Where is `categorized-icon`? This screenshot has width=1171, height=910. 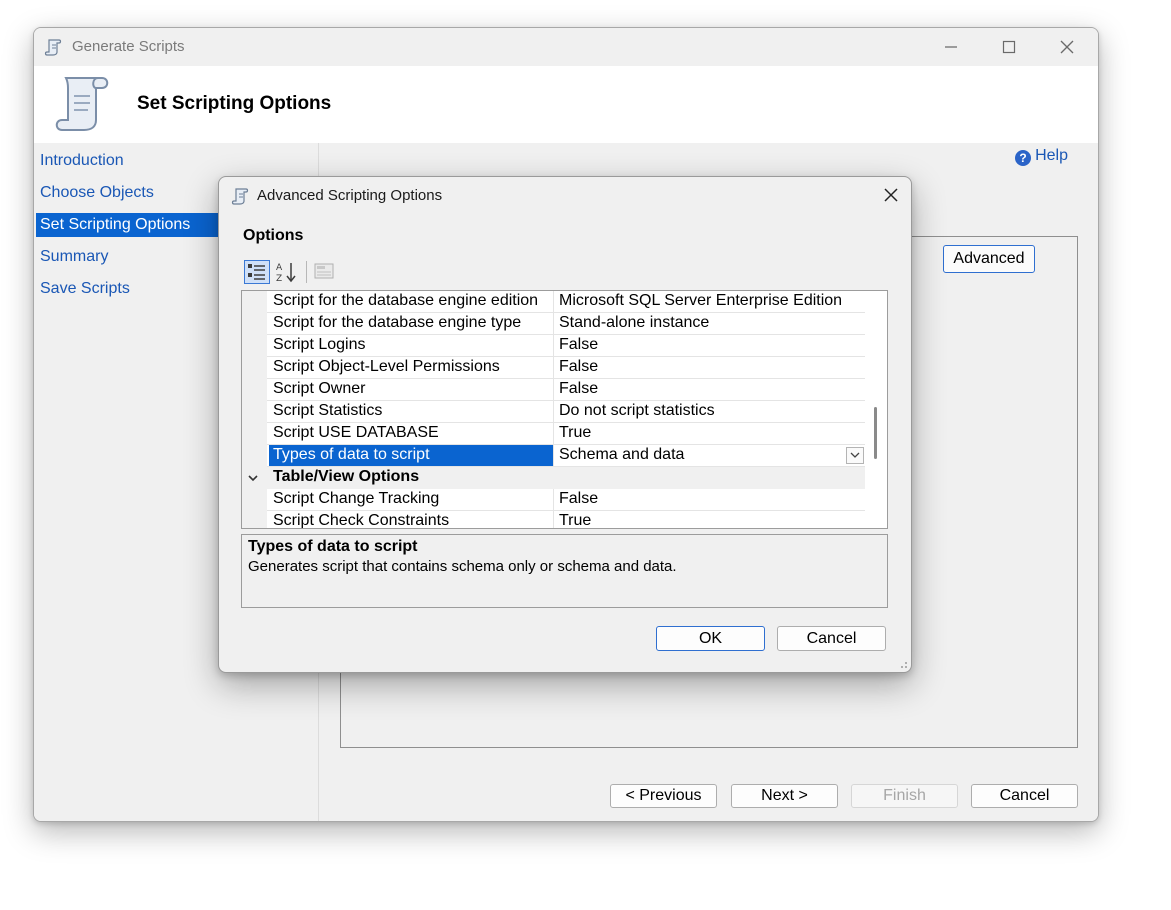
categorized-icon is located at coordinates (256, 272).